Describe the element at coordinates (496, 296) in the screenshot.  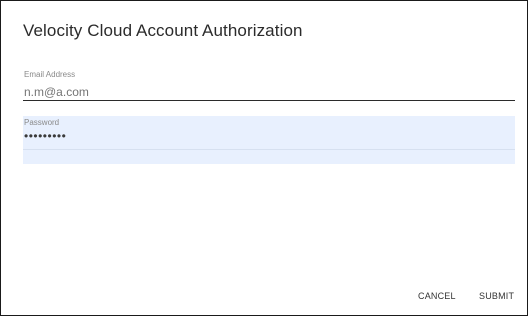
I see `submit-button: SUBMIT` at that location.